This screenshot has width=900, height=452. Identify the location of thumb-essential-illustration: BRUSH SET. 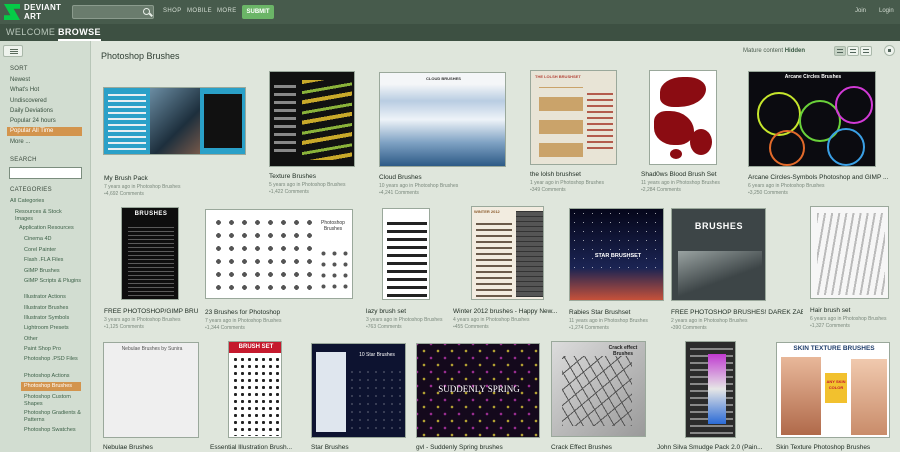
(255, 389).